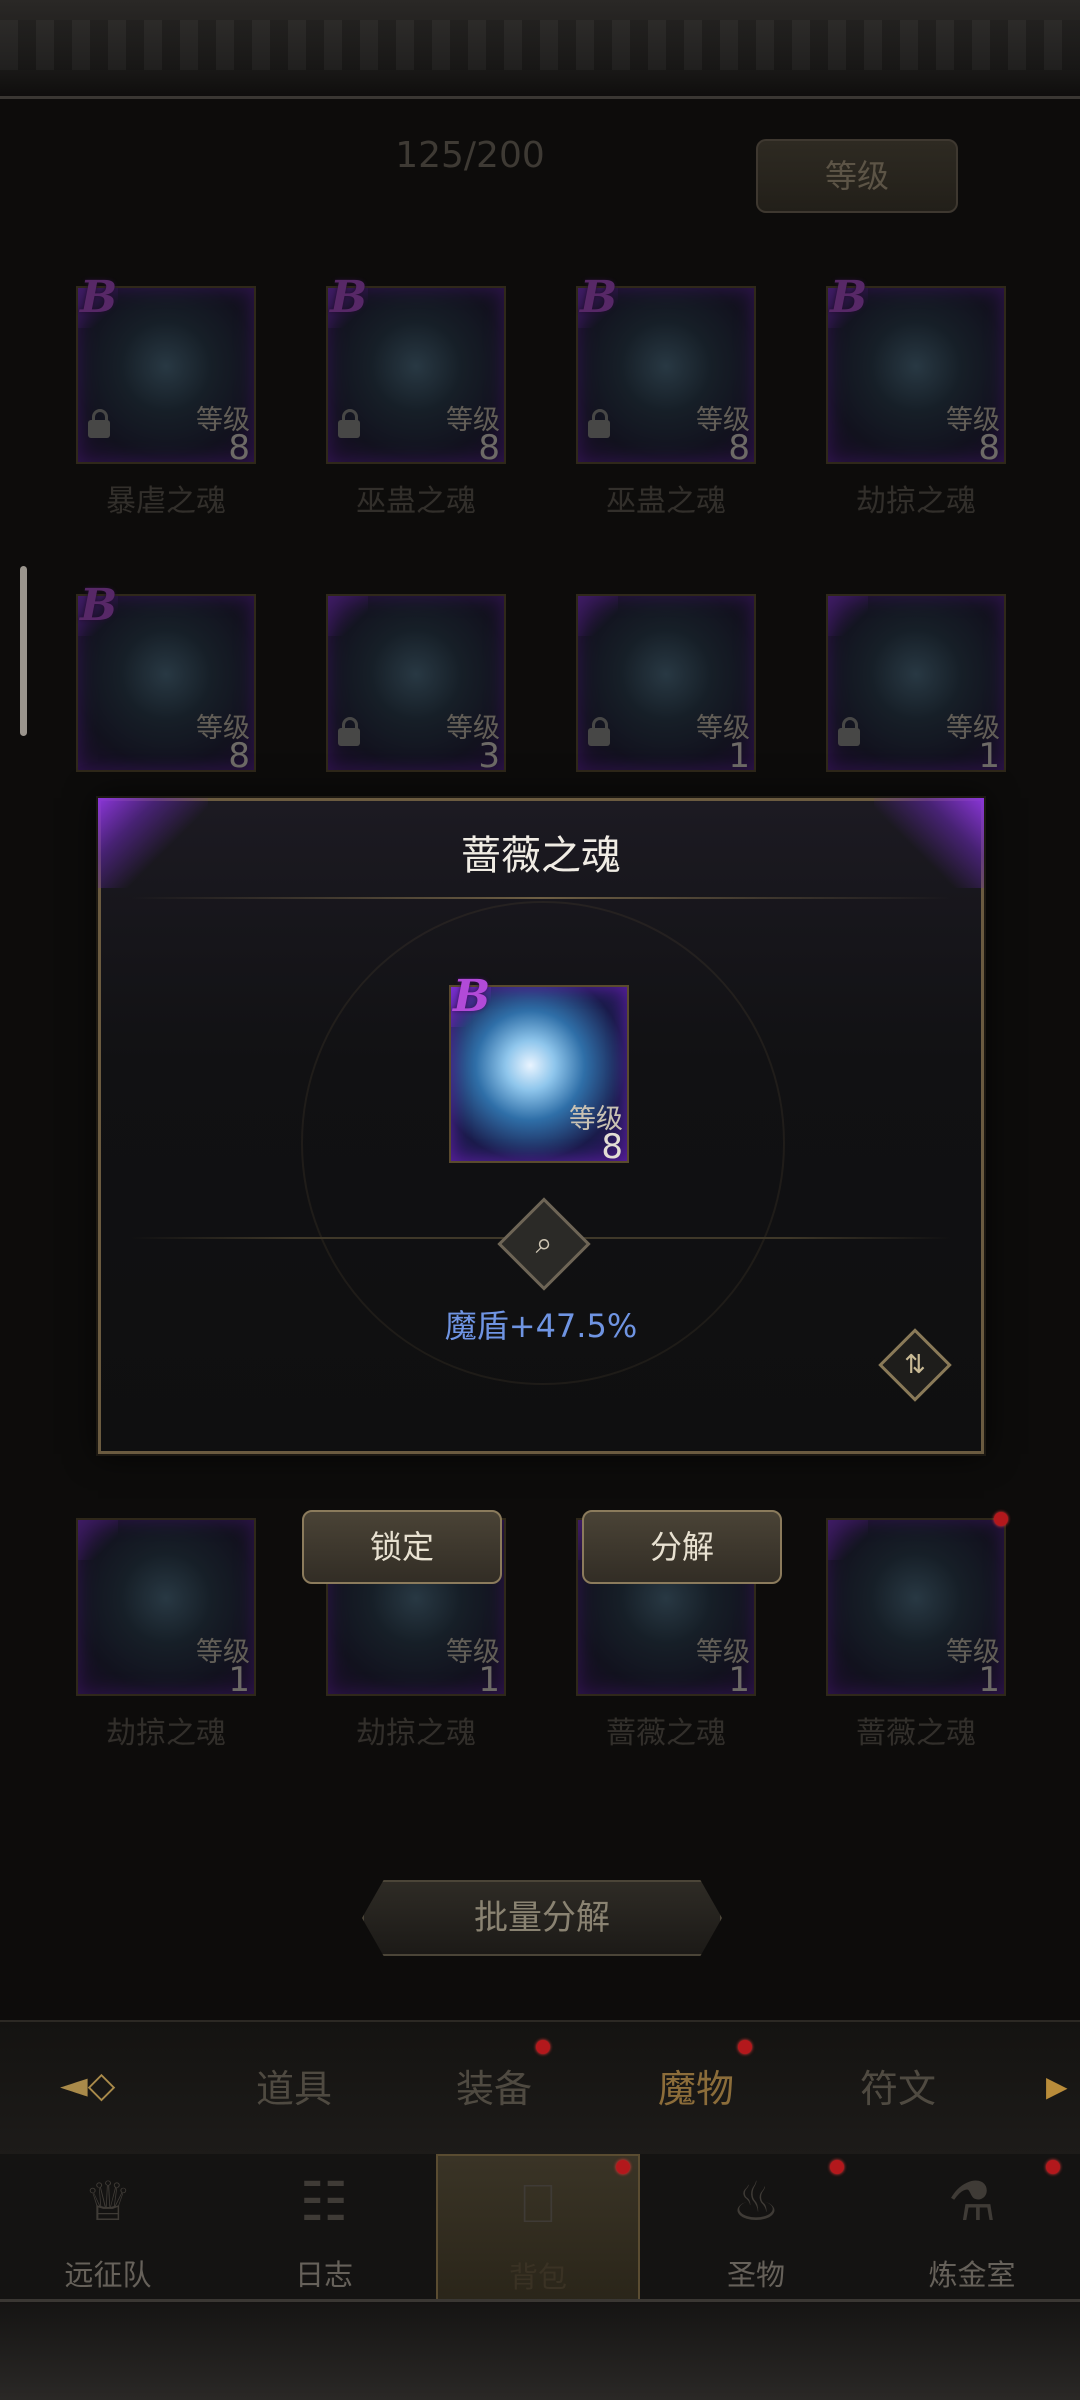 This screenshot has height=2400, width=1080. I want to click on tab-runes: 符文, so click(898, 2085).